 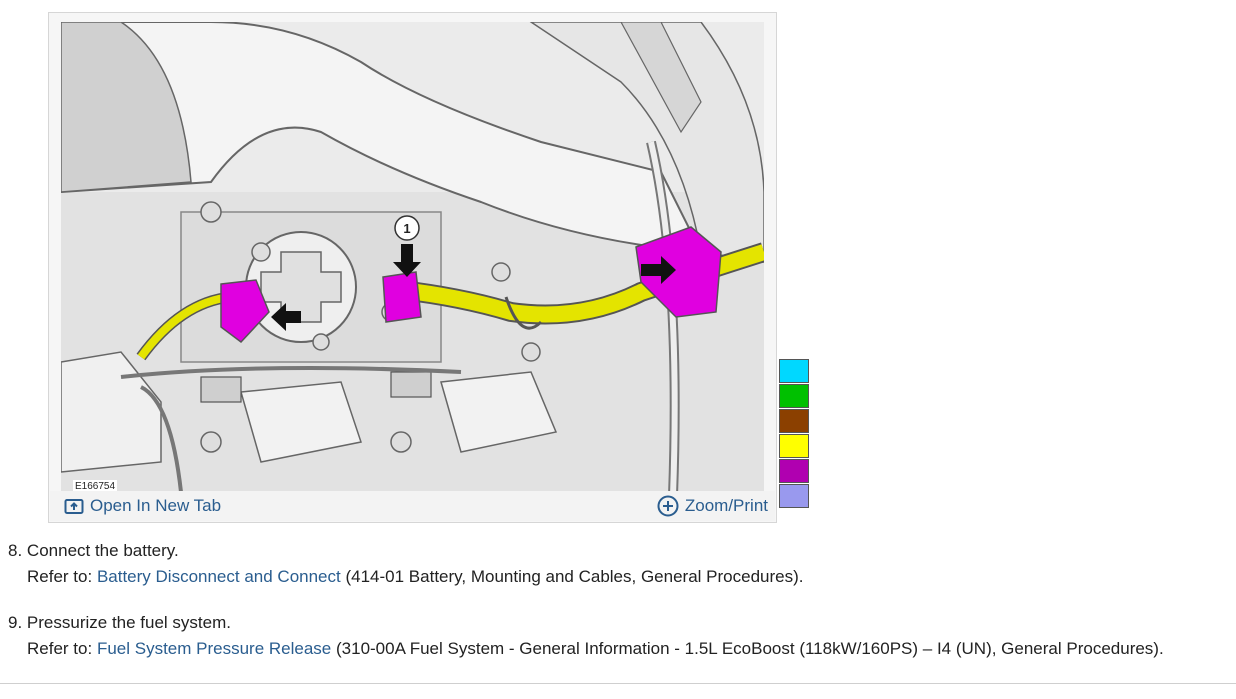 What do you see at coordinates (128, 622) in the screenshot?
I see `step-text: Pressurize the fuel system.` at bounding box center [128, 622].